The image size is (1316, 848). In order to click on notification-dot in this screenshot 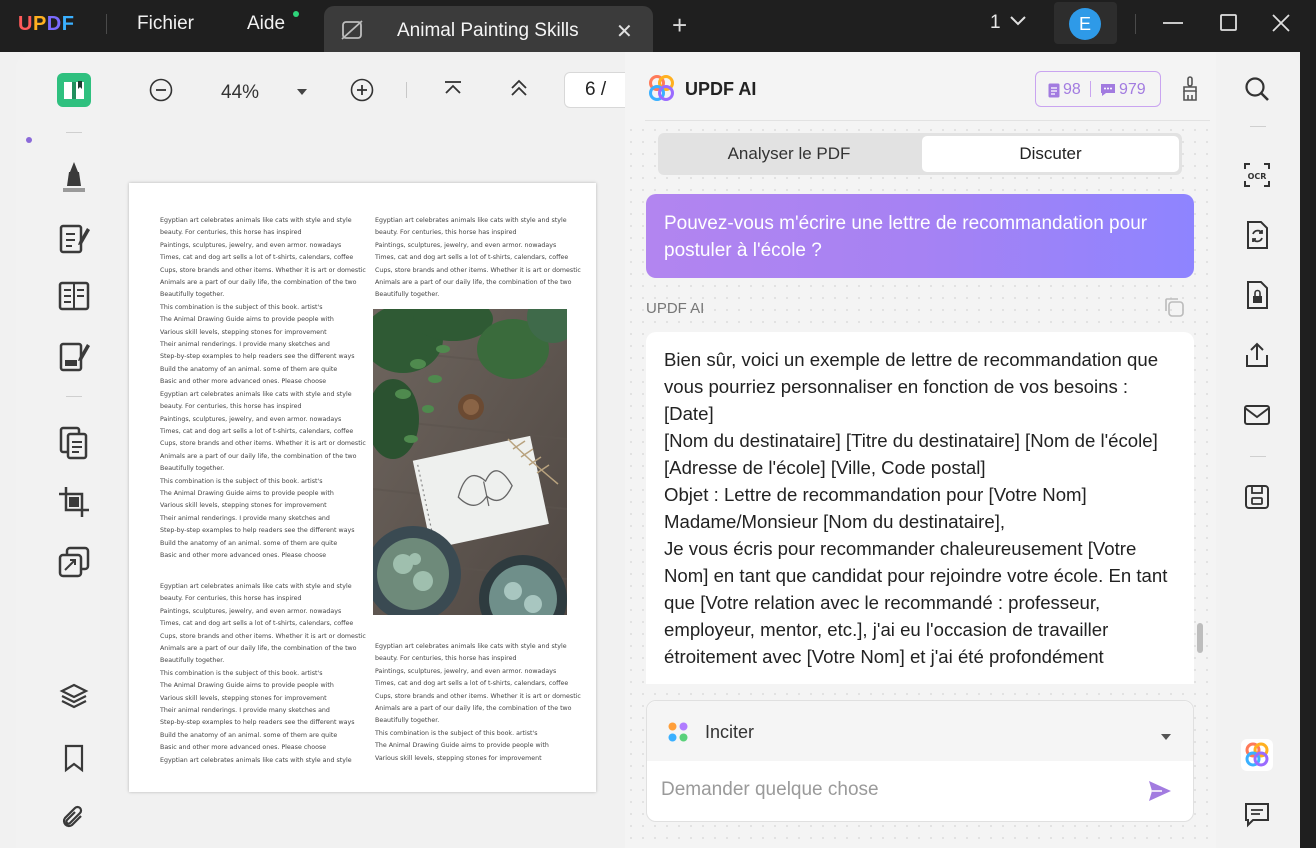, I will do `click(296, 14)`.